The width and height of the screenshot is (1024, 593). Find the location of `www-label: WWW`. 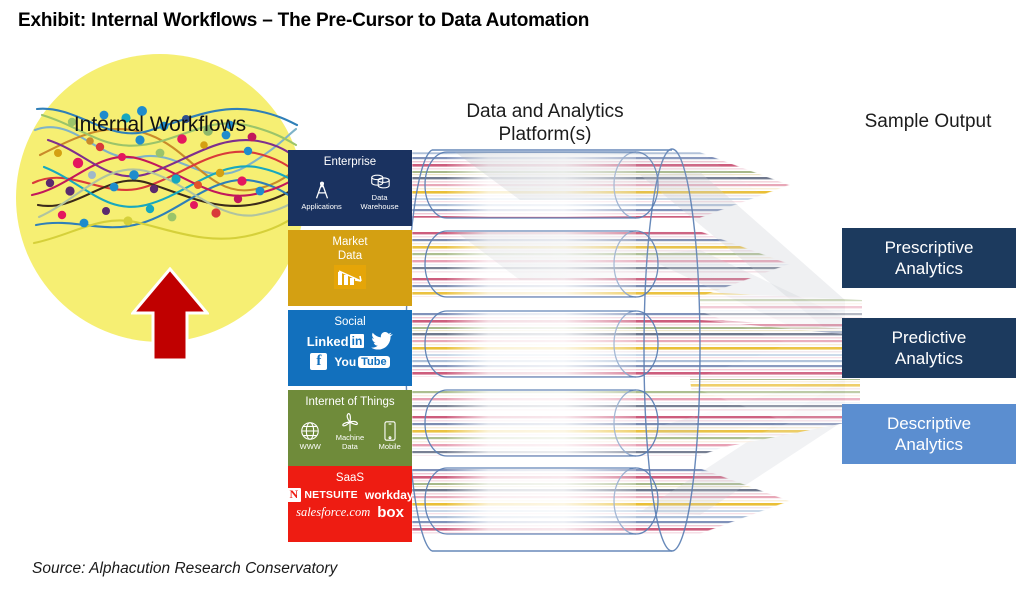

www-label: WWW is located at coordinates (310, 447).